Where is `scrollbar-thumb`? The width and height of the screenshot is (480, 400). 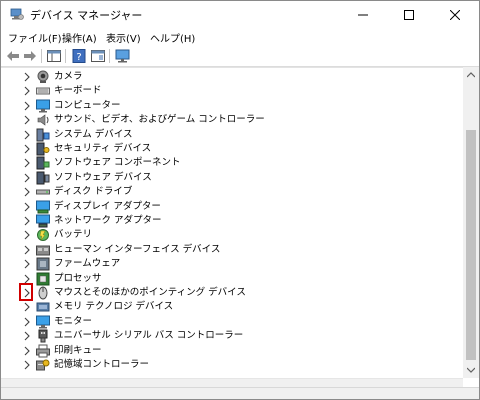
scrollbar-thumb is located at coordinates (471, 245).